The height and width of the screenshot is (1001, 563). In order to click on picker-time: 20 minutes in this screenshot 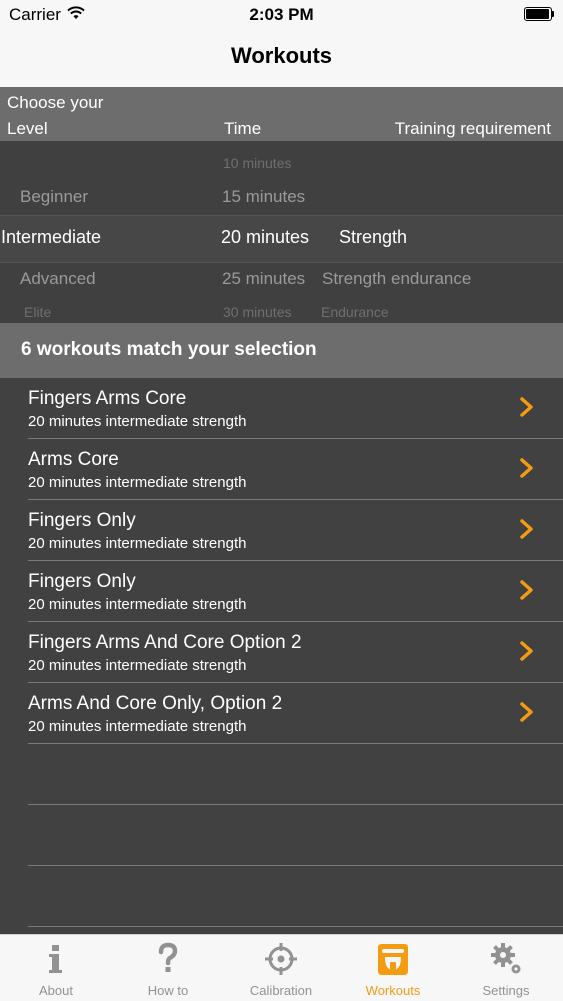, I will do `click(265, 237)`.